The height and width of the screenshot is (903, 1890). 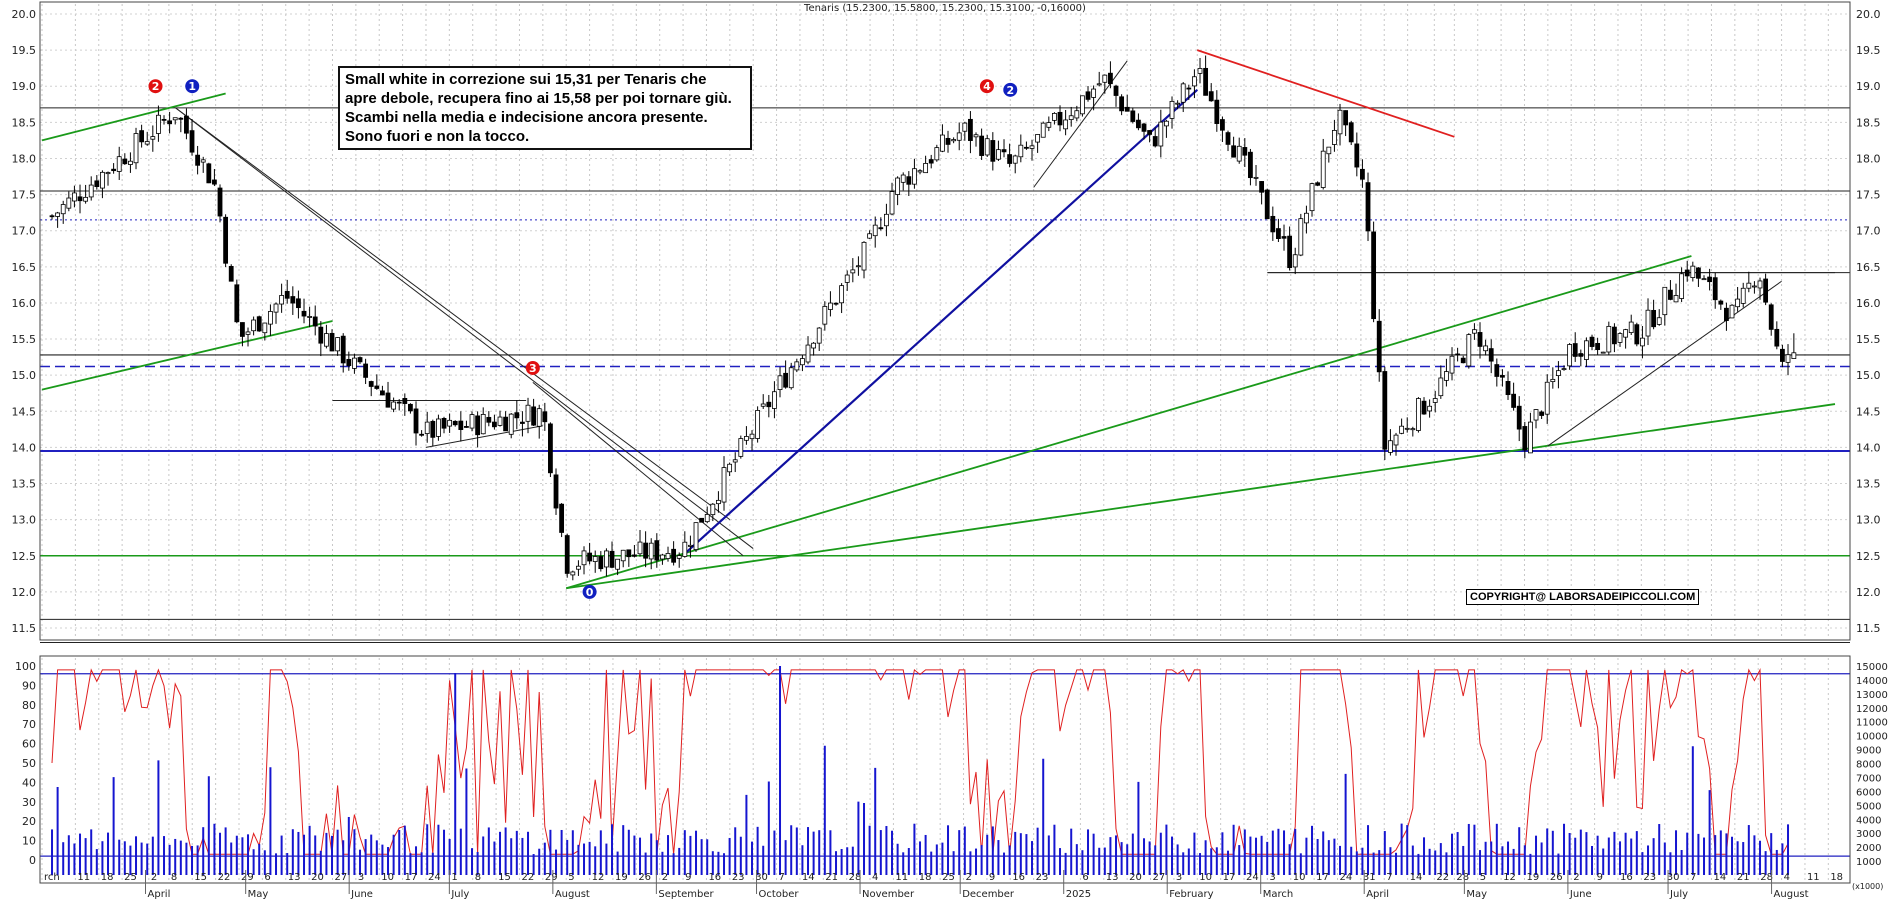 I want to click on month-label: April, so click(x=1377, y=894).